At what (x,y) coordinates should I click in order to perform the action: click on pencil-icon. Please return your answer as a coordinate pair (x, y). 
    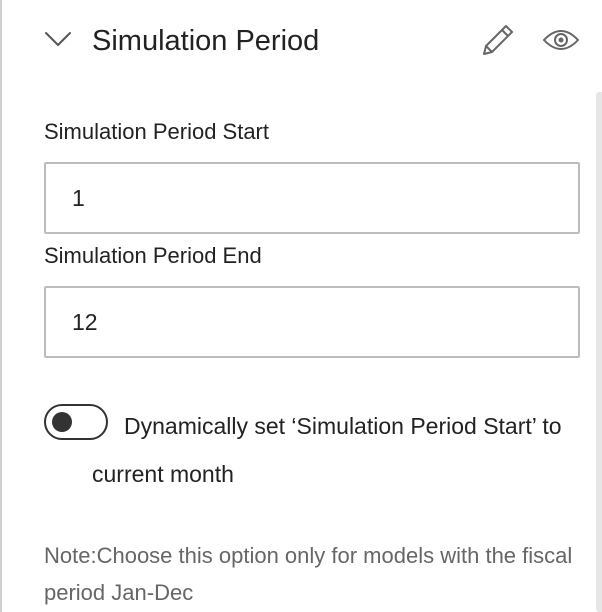
    Looking at the image, I should click on (498, 40).